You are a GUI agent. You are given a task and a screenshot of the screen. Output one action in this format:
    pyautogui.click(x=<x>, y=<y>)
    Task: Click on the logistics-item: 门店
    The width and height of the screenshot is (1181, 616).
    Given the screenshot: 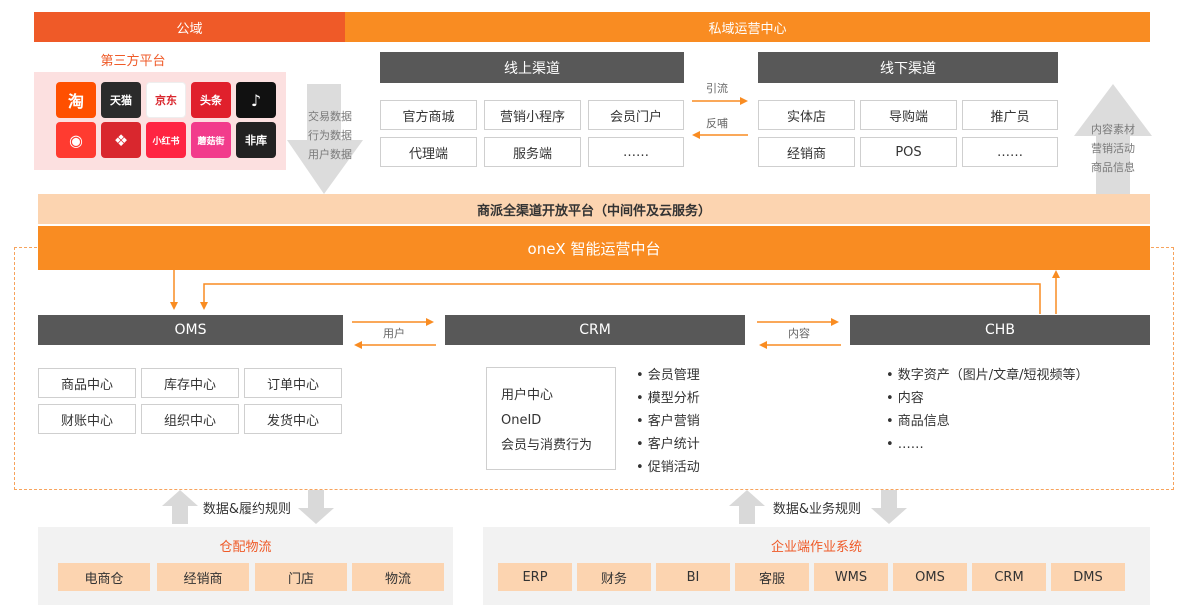 What is the action you would take?
    pyautogui.click(x=301, y=577)
    